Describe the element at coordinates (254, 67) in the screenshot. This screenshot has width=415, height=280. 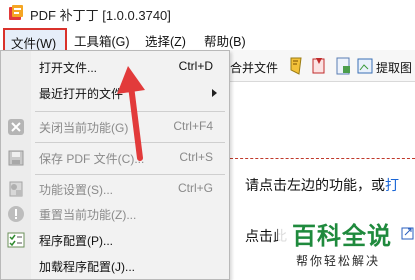
I see `toolbar-merge-label: 合并文件` at that location.